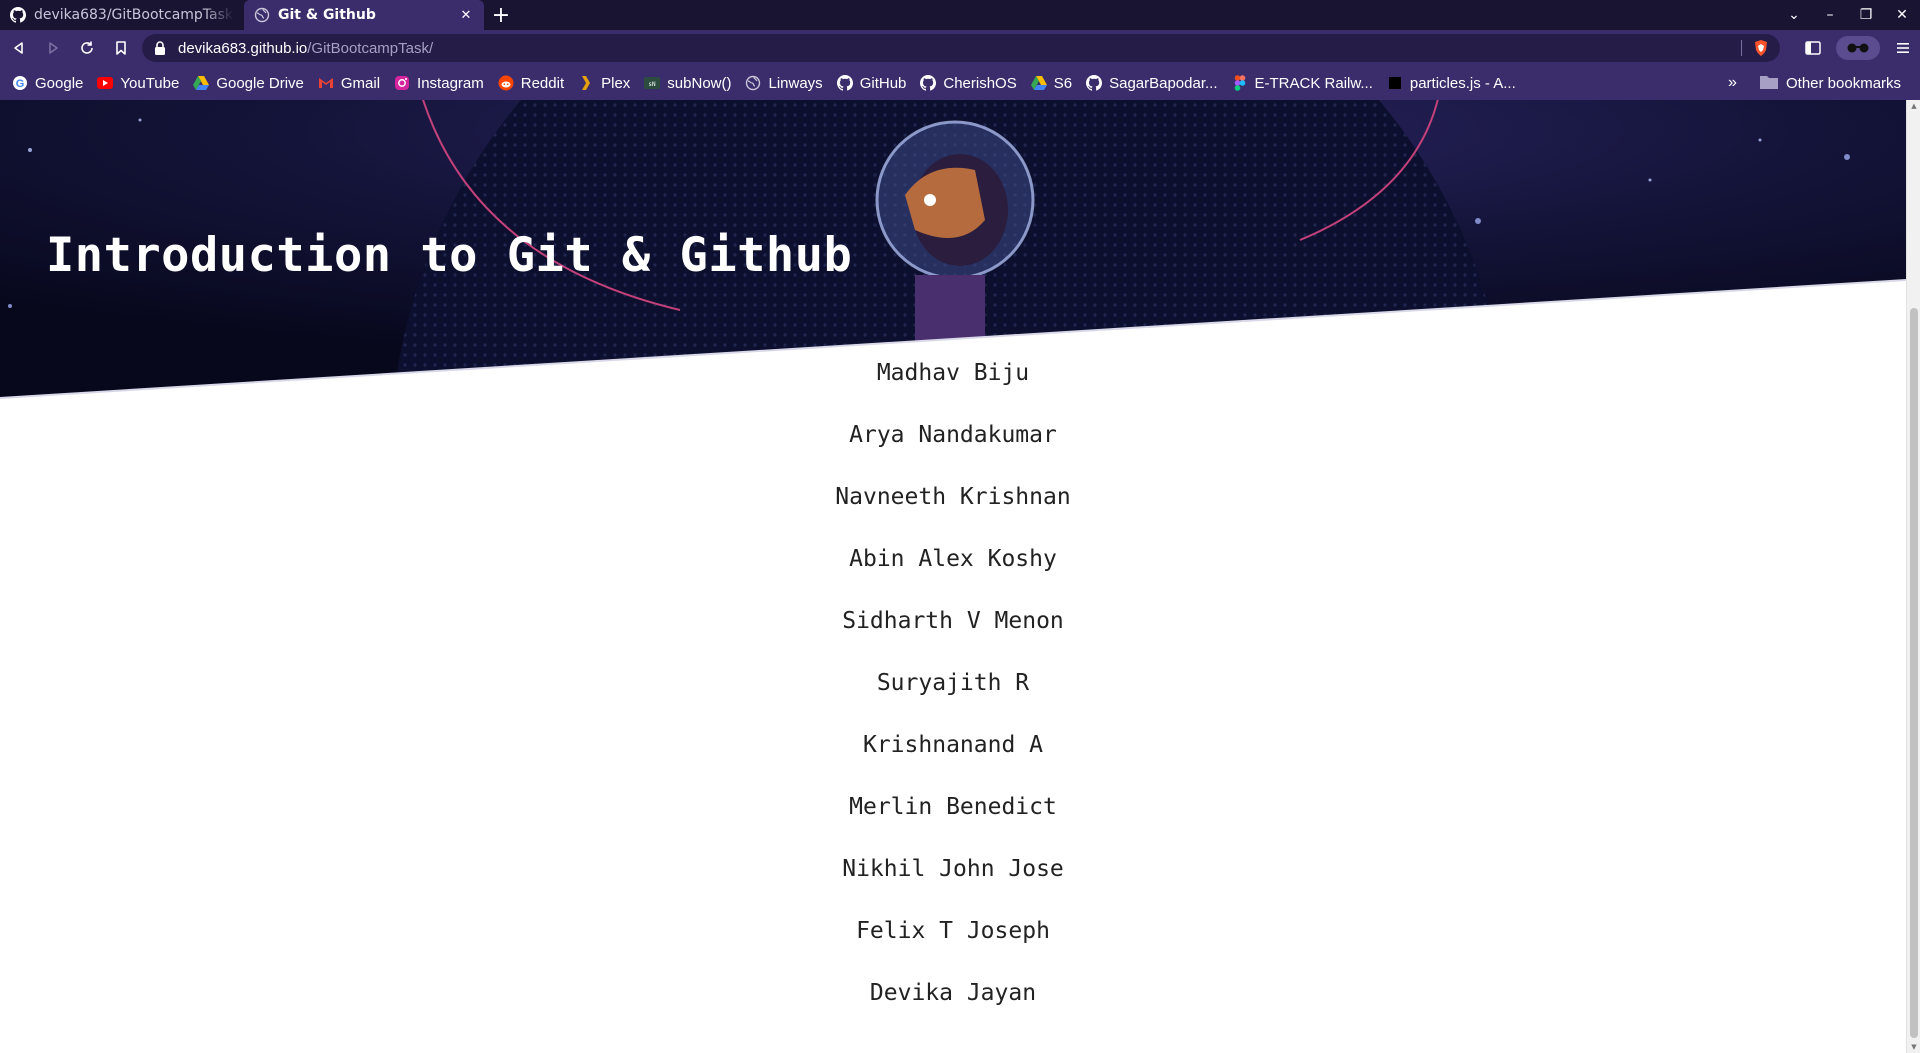 This screenshot has height=1053, width=1920. I want to click on tab-search-icon: ⌄, so click(1794, 15).